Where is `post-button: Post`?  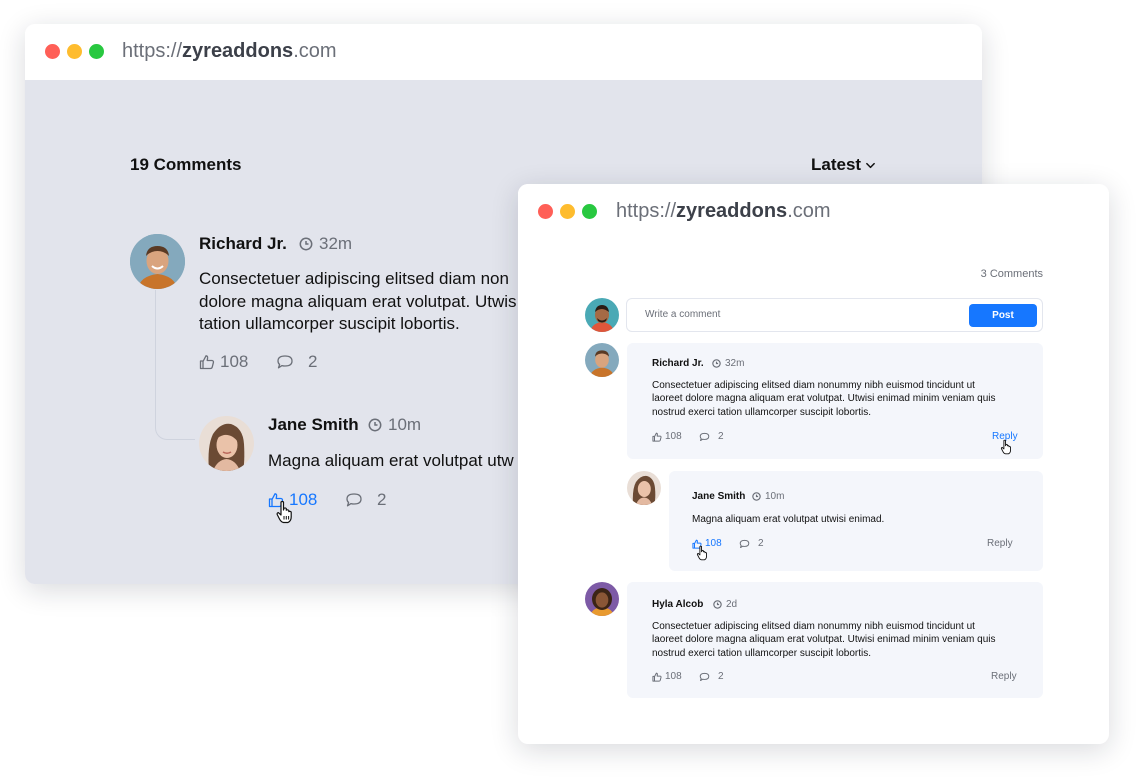 post-button: Post is located at coordinates (1003, 315).